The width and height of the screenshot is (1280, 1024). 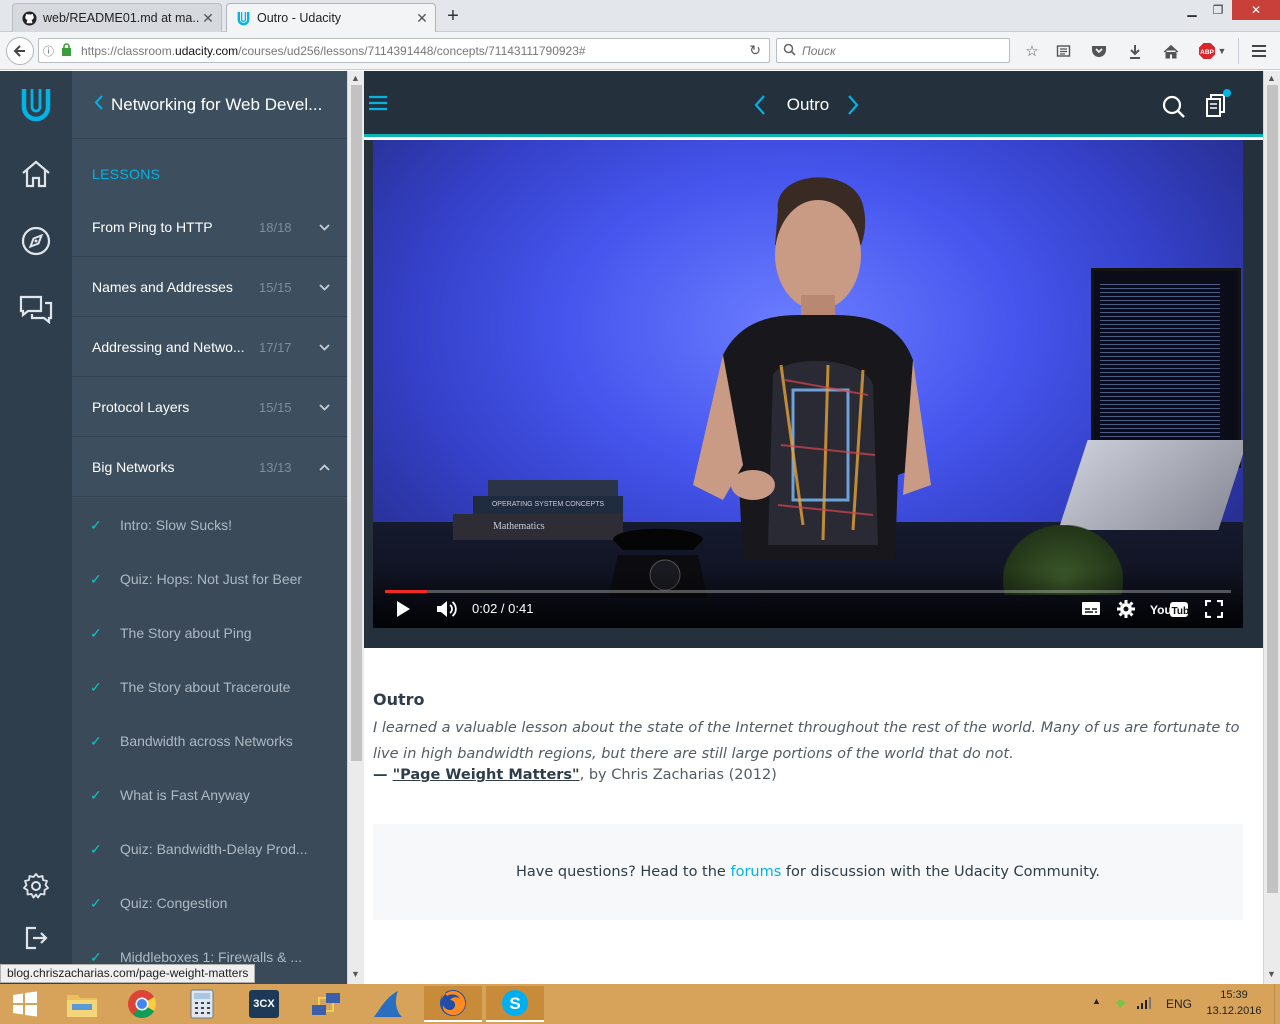 What do you see at coordinates (333, 467) in the screenshot?
I see `chevron-up-icon` at bounding box center [333, 467].